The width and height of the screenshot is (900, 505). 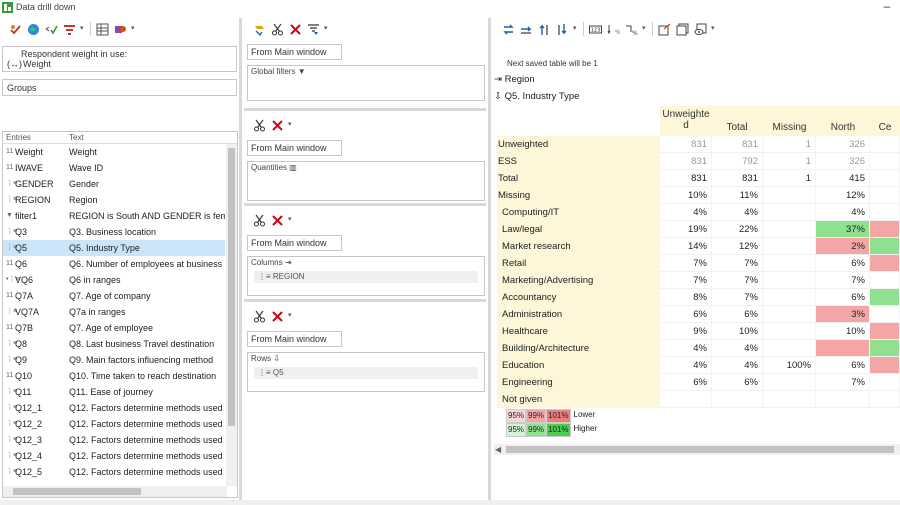 What do you see at coordinates (114, 200) in the screenshot?
I see `list-item: ⋮≡ REGION Region` at bounding box center [114, 200].